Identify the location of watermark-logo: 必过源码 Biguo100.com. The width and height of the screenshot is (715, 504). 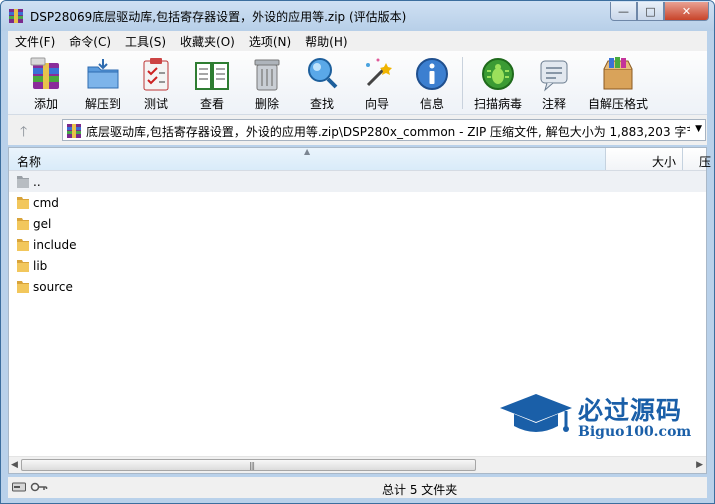
(598, 418).